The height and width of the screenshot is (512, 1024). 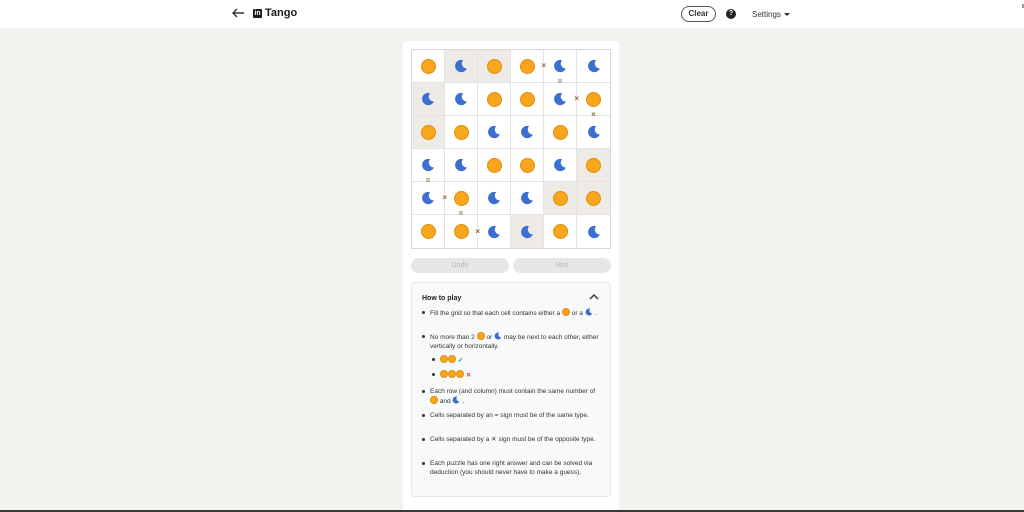 I want to click on example-valid: ✓, so click(x=522, y=360).